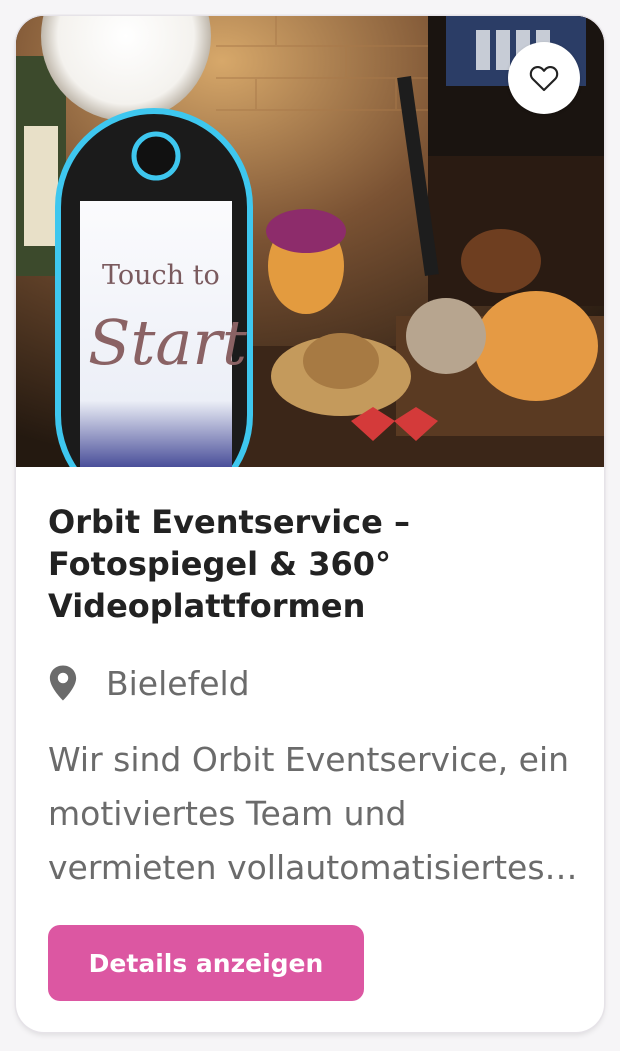 The width and height of the screenshot is (620, 1051). Describe the element at coordinates (206, 963) in the screenshot. I see `details-button: Details anzeigen` at that location.